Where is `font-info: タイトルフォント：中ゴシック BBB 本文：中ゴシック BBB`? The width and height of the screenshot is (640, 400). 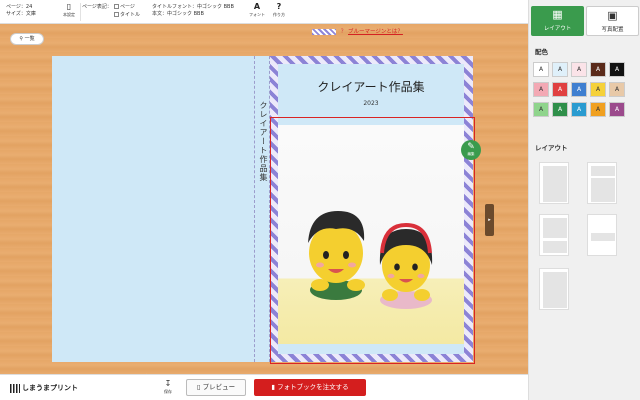 font-info: タイトルフォント：中ゴシック BBB 本文：中ゴシック BBB is located at coordinates (193, 11).